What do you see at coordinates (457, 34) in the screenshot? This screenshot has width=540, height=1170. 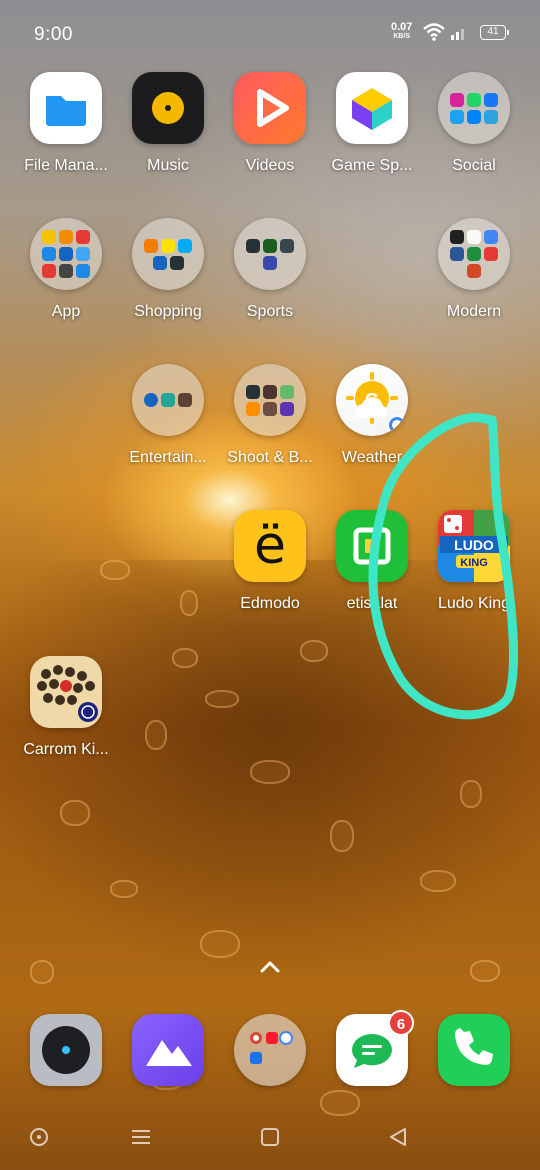 I see `signal-icon` at bounding box center [457, 34].